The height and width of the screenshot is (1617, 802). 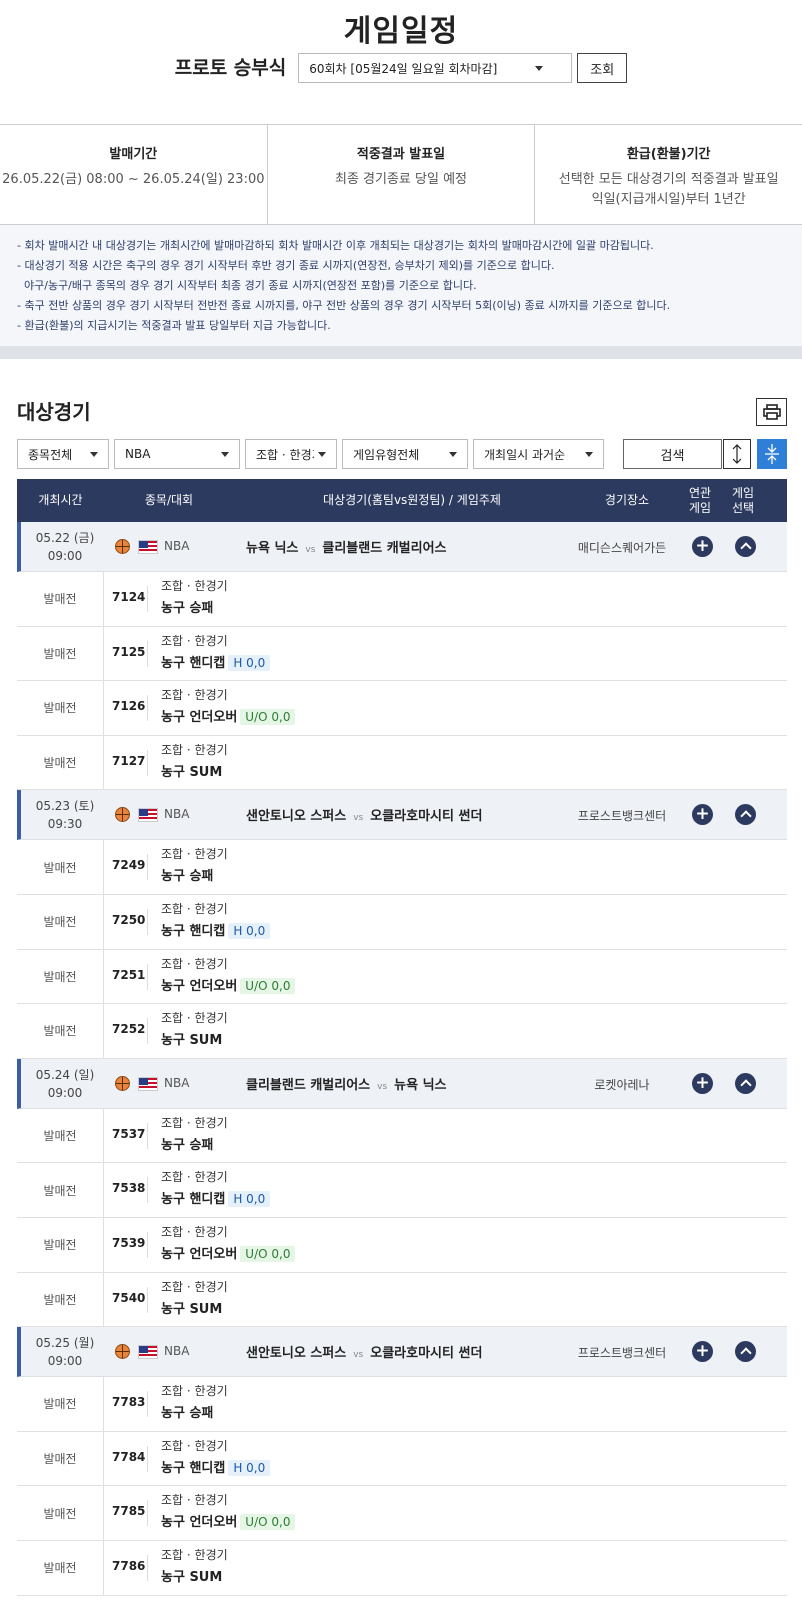 What do you see at coordinates (187, 877) in the screenshot?
I see `bet-name: 농구 승패` at bounding box center [187, 877].